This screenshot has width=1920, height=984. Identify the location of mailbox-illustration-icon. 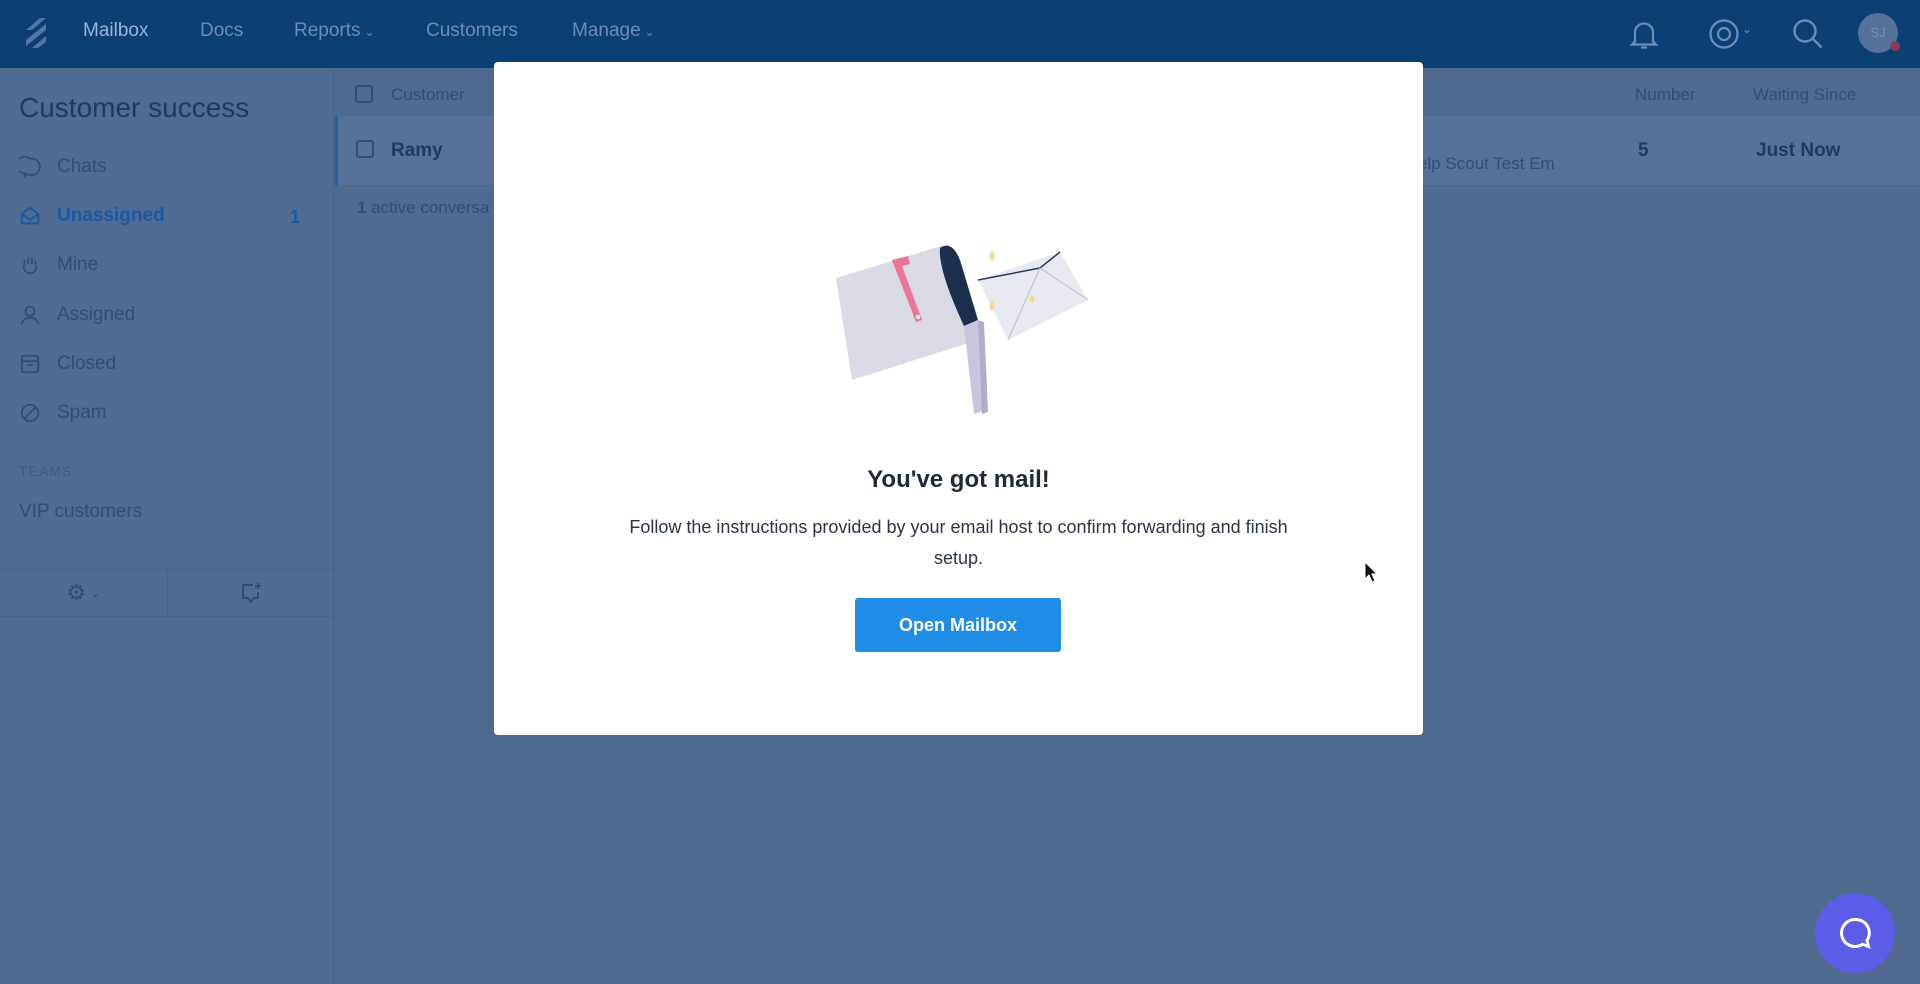
(962, 329).